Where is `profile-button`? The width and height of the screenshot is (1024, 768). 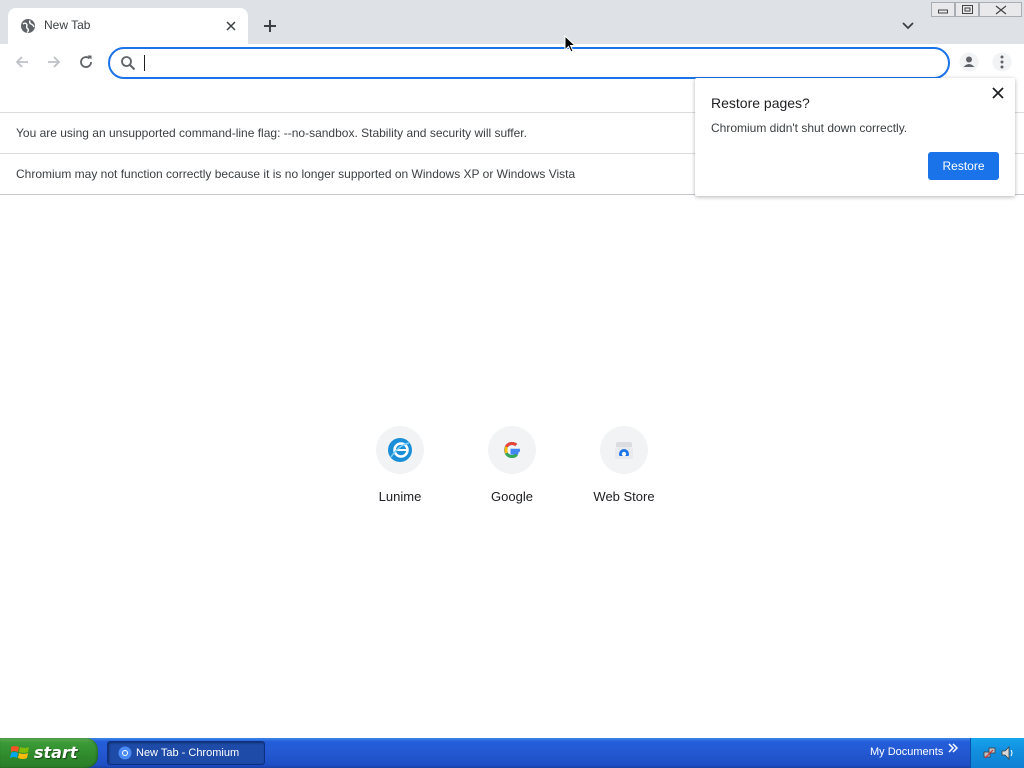 profile-button is located at coordinates (969, 62).